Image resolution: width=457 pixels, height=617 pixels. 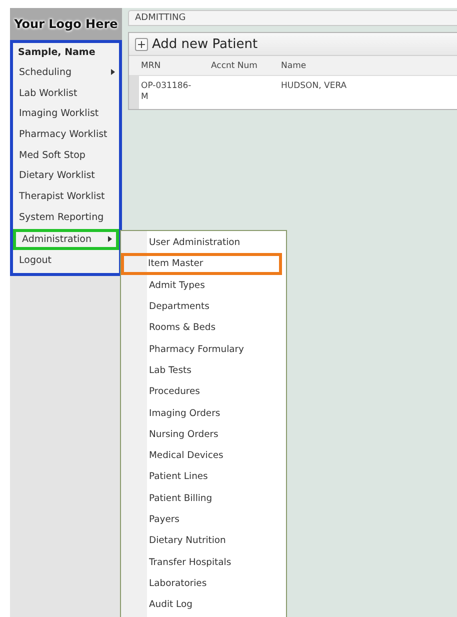 I want to click on submenu-item: Payers, so click(x=203, y=519).